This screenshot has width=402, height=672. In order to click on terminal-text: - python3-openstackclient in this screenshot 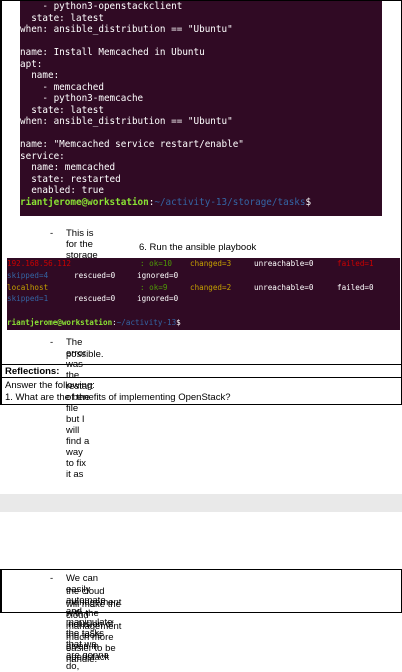, I will do `click(101, 6)`.